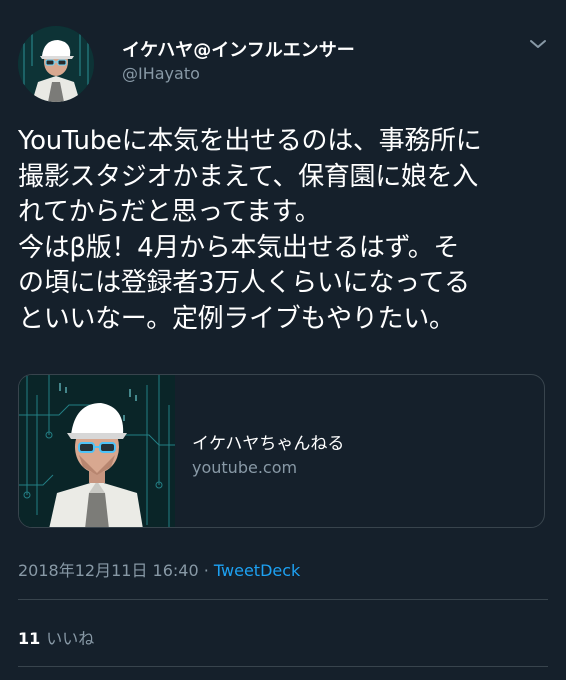 The height and width of the screenshot is (680, 566). I want to click on chevron-down-icon, so click(538, 44).